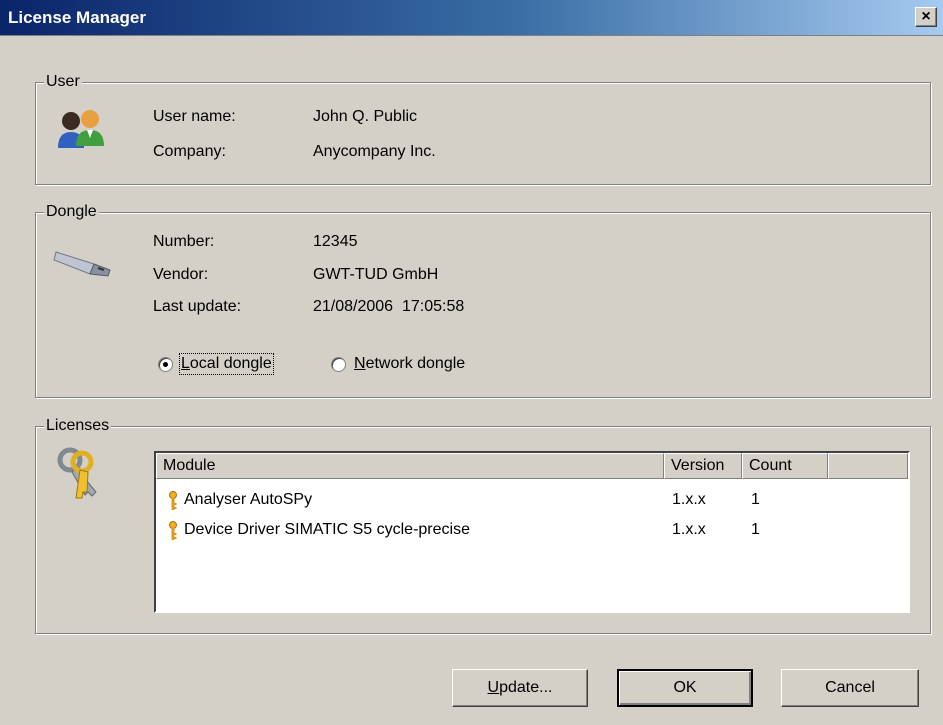 The image size is (943, 725). Describe the element at coordinates (181, 274) in the screenshot. I see `dongle-vendor-label: Vendor:` at that location.